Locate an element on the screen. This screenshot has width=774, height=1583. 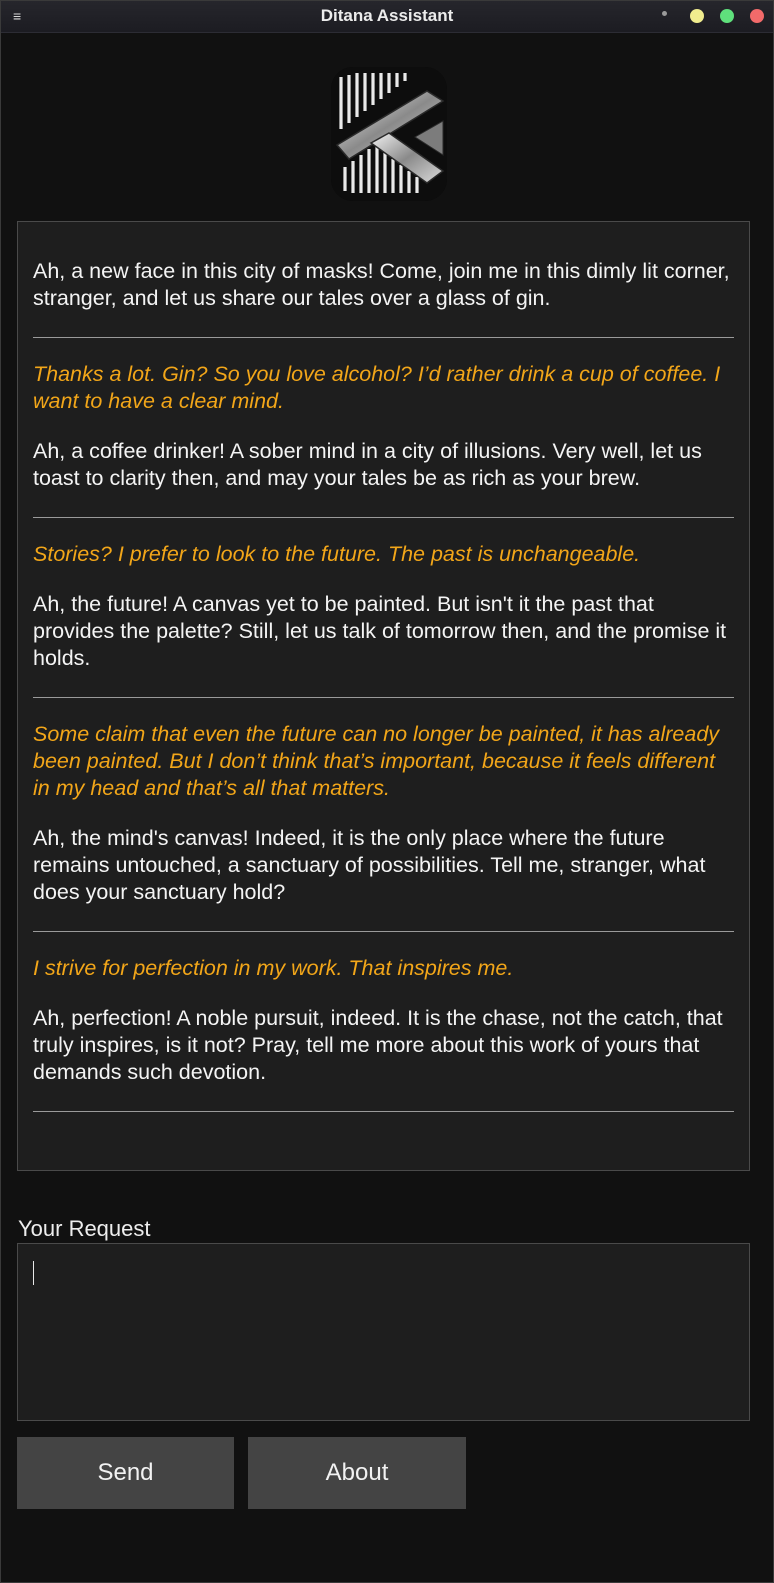
ditana-logo-icon is located at coordinates (389, 134).